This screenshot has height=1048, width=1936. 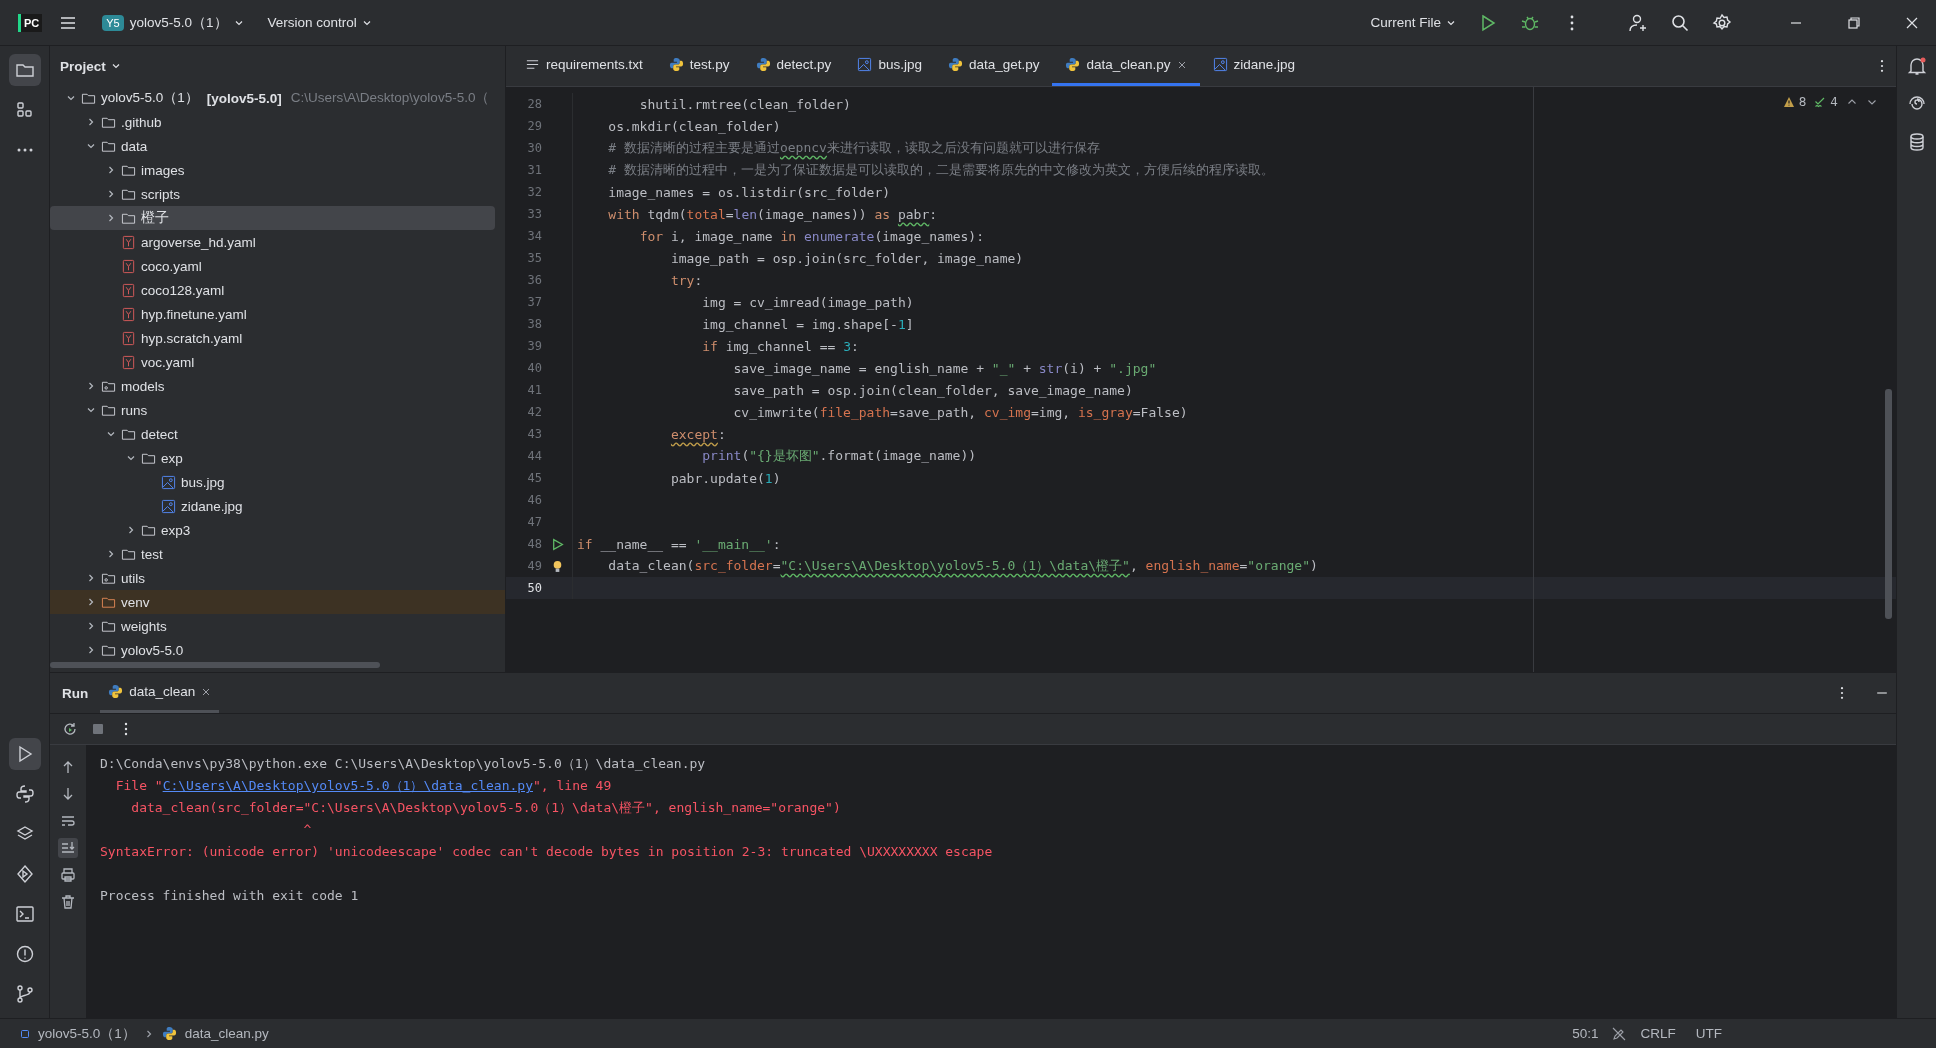 What do you see at coordinates (272, 506) in the screenshot?
I see `tree-item: zidane.jpg` at bounding box center [272, 506].